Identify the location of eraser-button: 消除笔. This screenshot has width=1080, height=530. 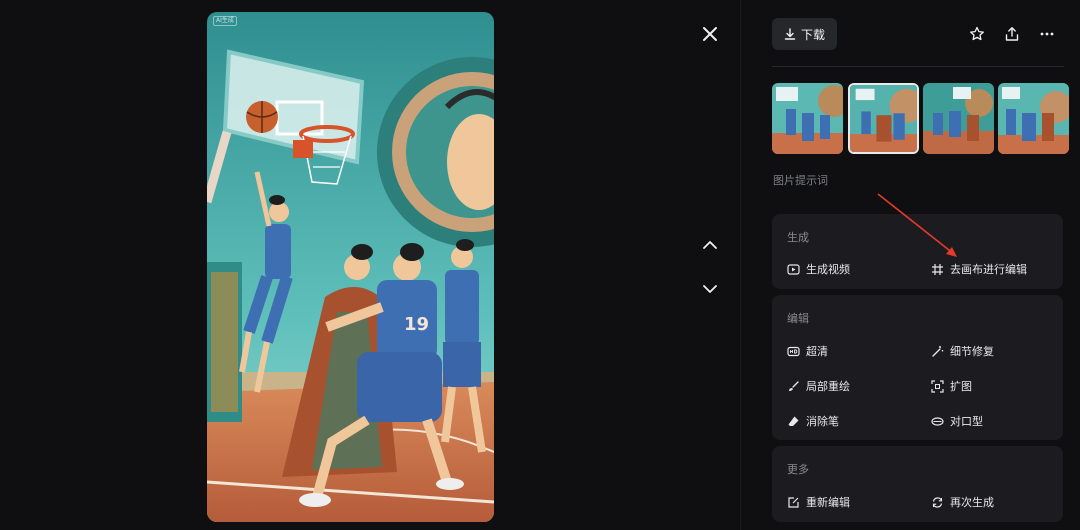
(813, 421).